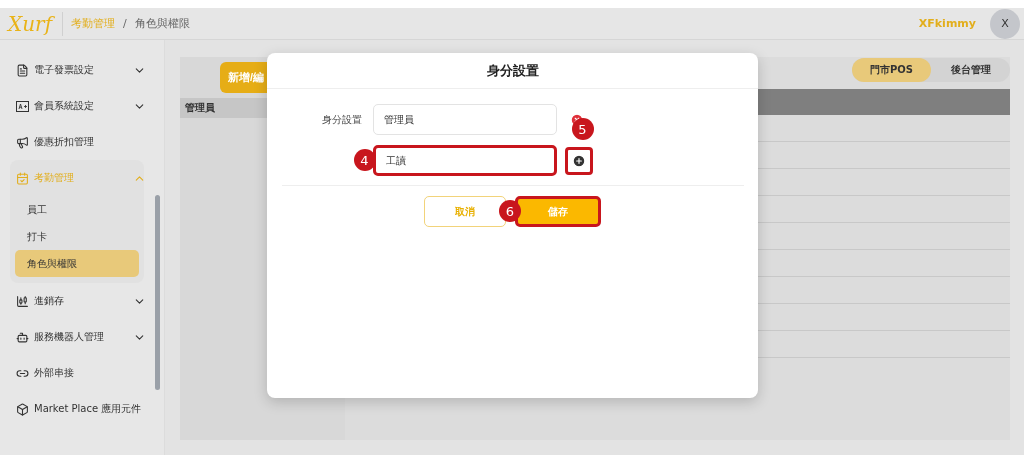 This screenshot has width=1024, height=455. What do you see at coordinates (54, 373) in the screenshot?
I see `sidebar-label: 外部串接` at bounding box center [54, 373].